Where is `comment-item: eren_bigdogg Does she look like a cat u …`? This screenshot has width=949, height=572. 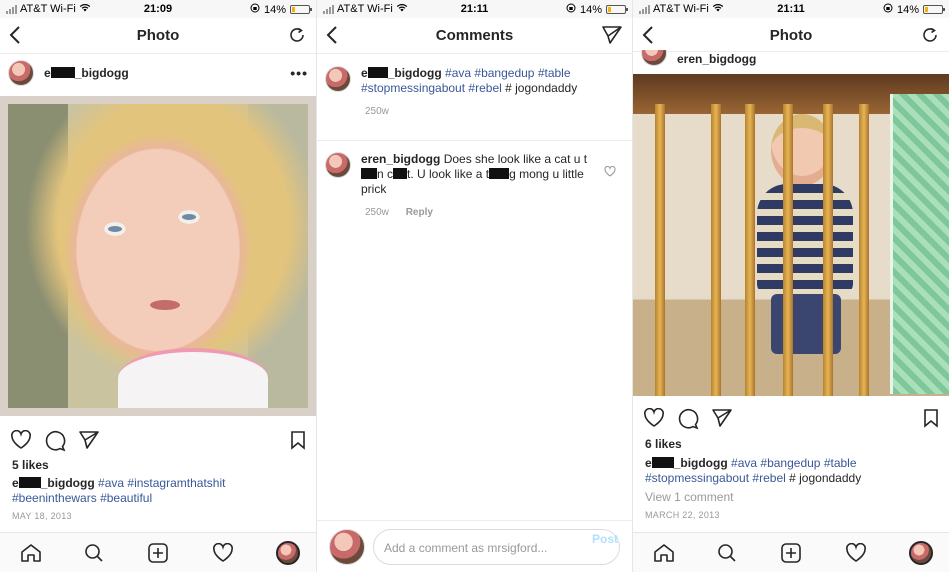 comment-item: eren_bigdogg Does she look like a cat u … is located at coordinates (472, 186).